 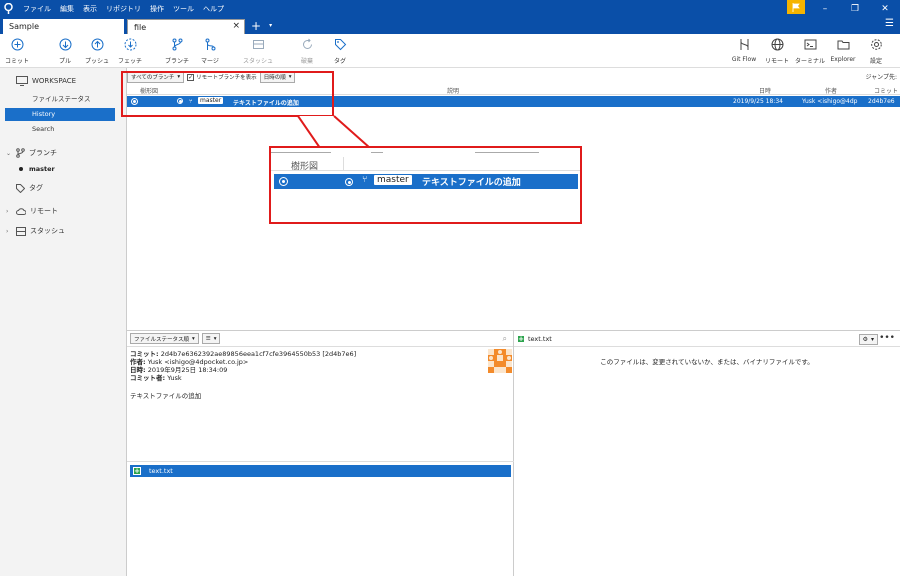 I want to click on committer-field-label: コミット者:, so click(x=148, y=378).